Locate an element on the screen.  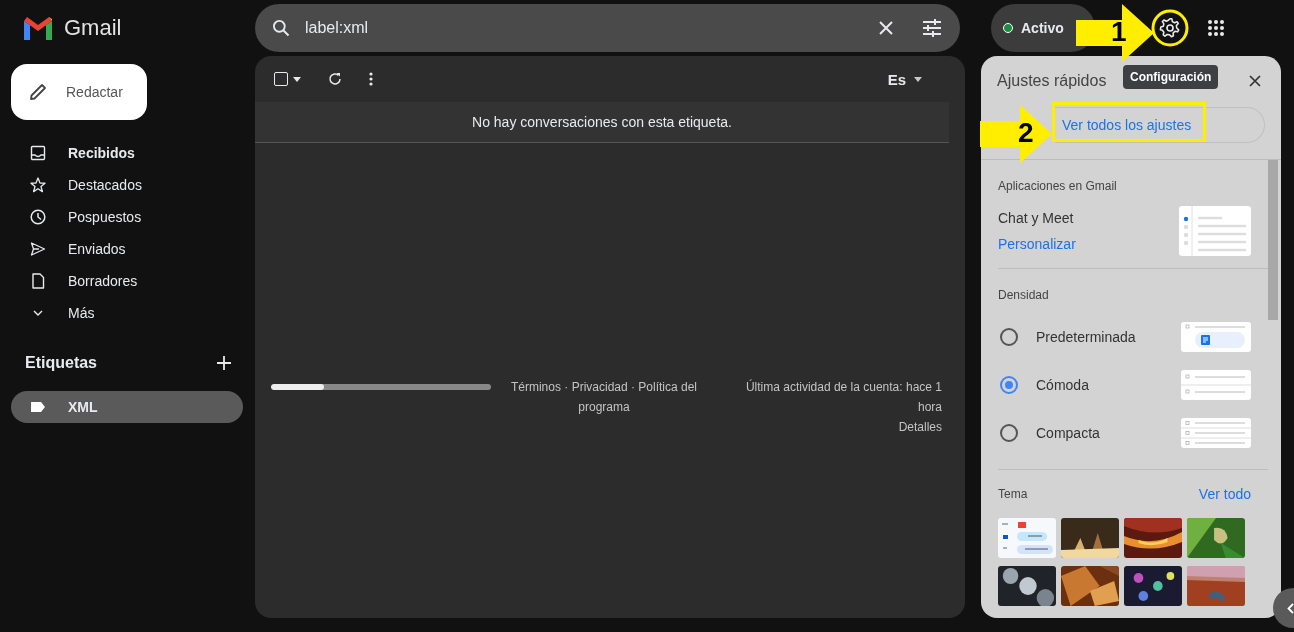
panel-title: Ajustes rápidos is located at coordinates (1052, 81).